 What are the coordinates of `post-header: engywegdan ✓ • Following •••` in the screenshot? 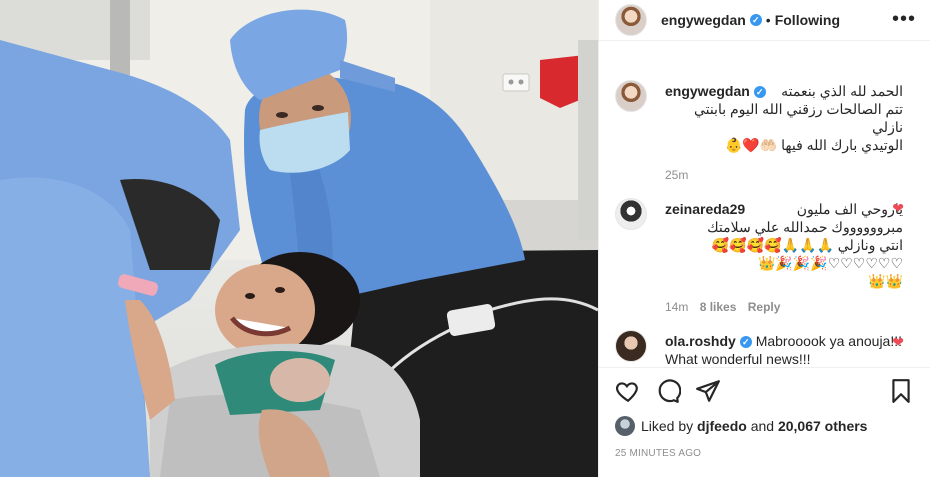 It's located at (764, 20).